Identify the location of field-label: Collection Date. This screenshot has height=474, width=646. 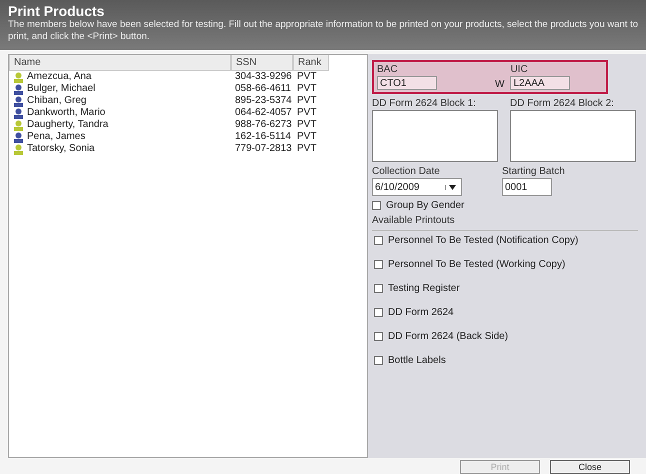
(406, 171).